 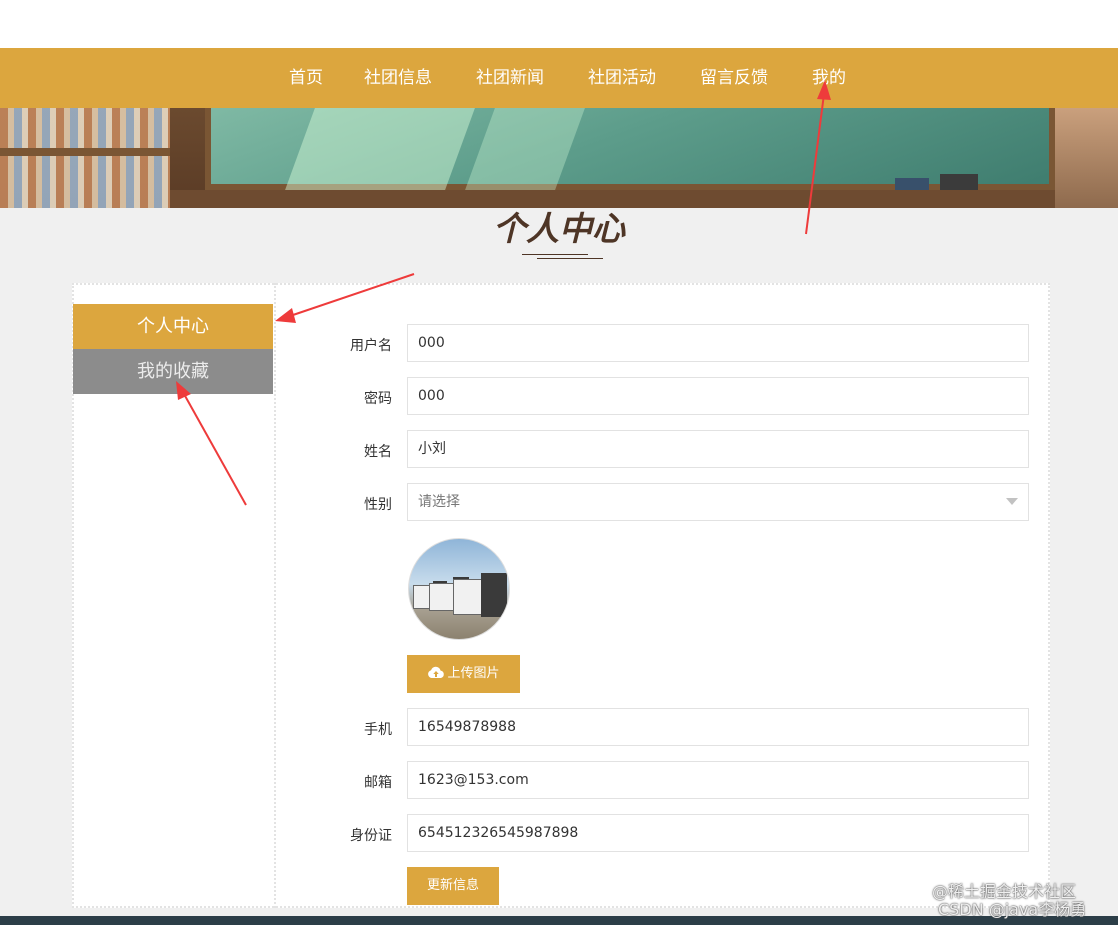 What do you see at coordinates (352, 295) in the screenshot?
I see `arrow-to-profile` at bounding box center [352, 295].